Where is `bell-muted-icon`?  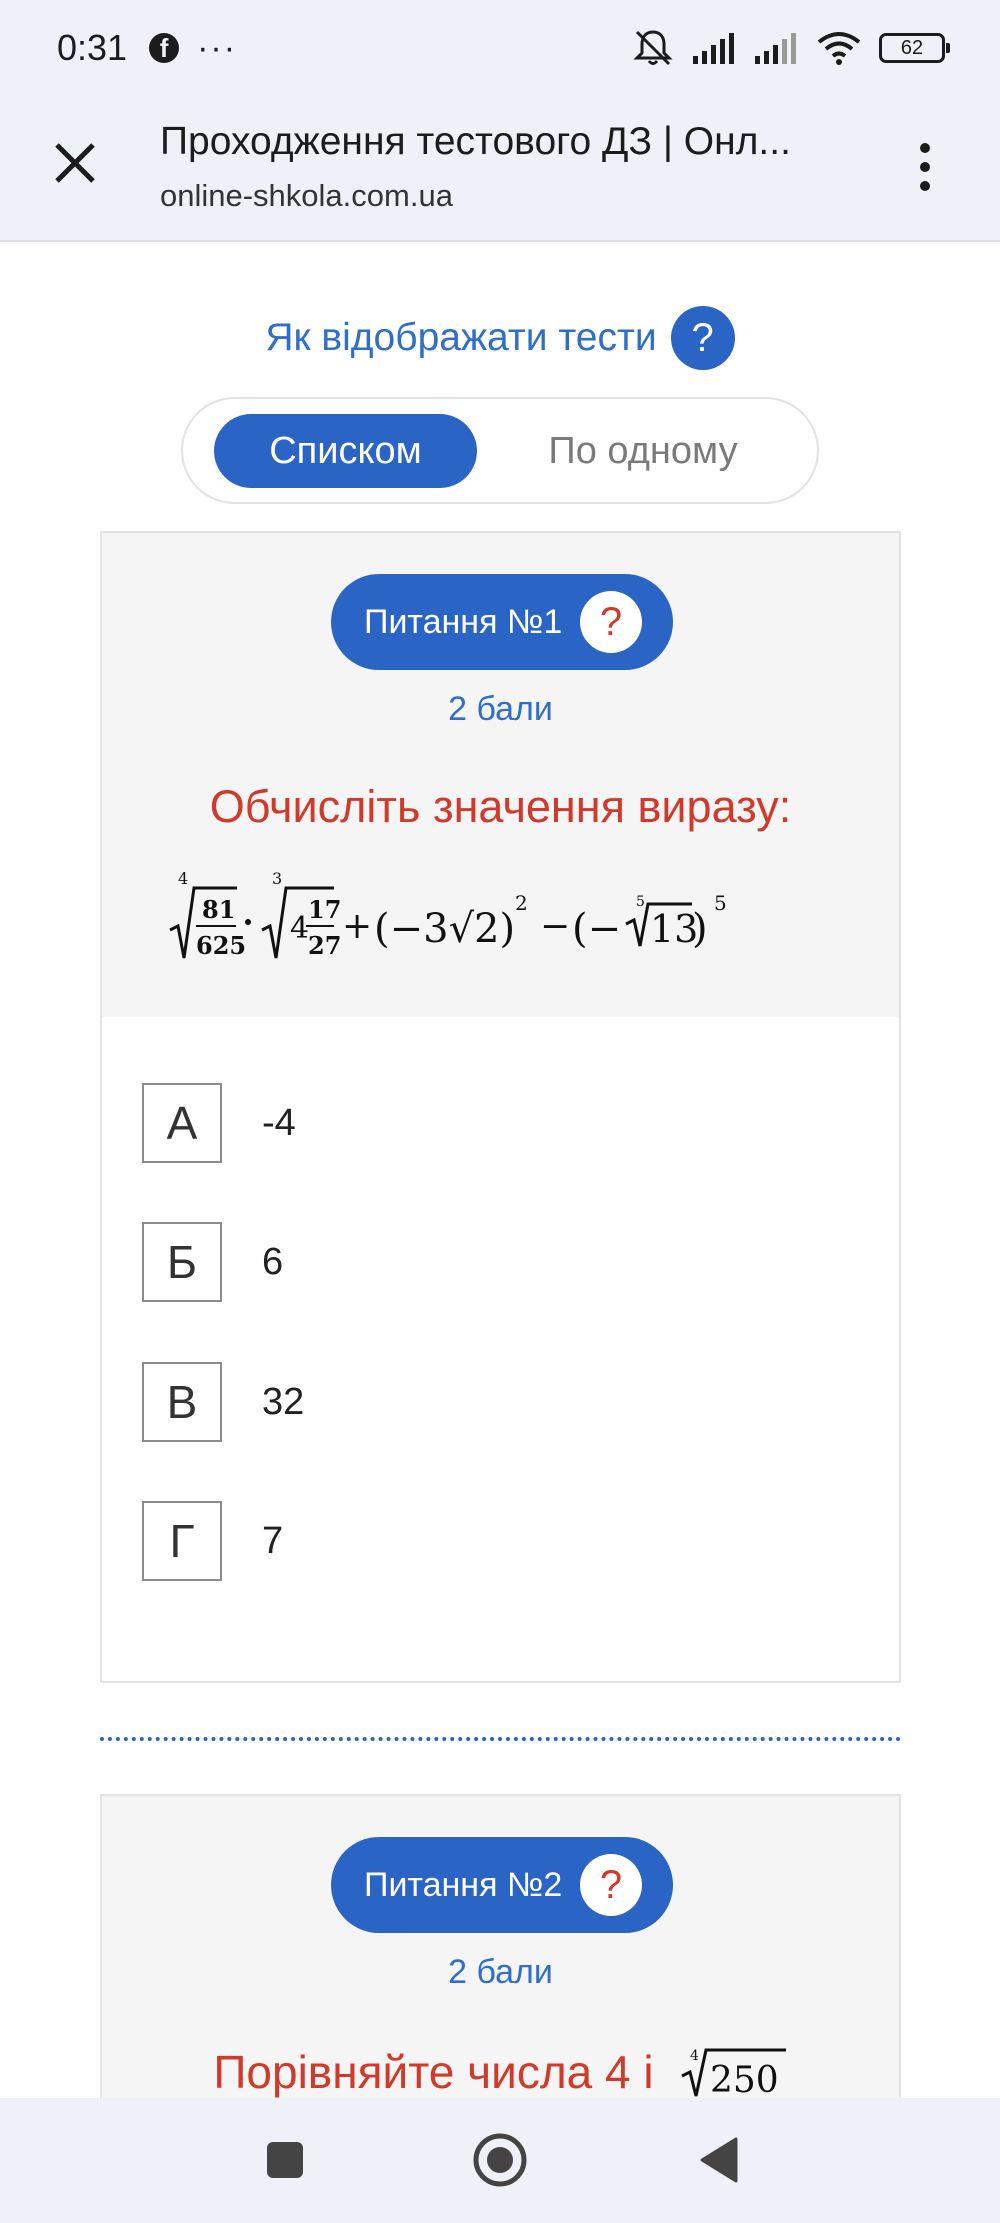
bell-muted-icon is located at coordinates (653, 48).